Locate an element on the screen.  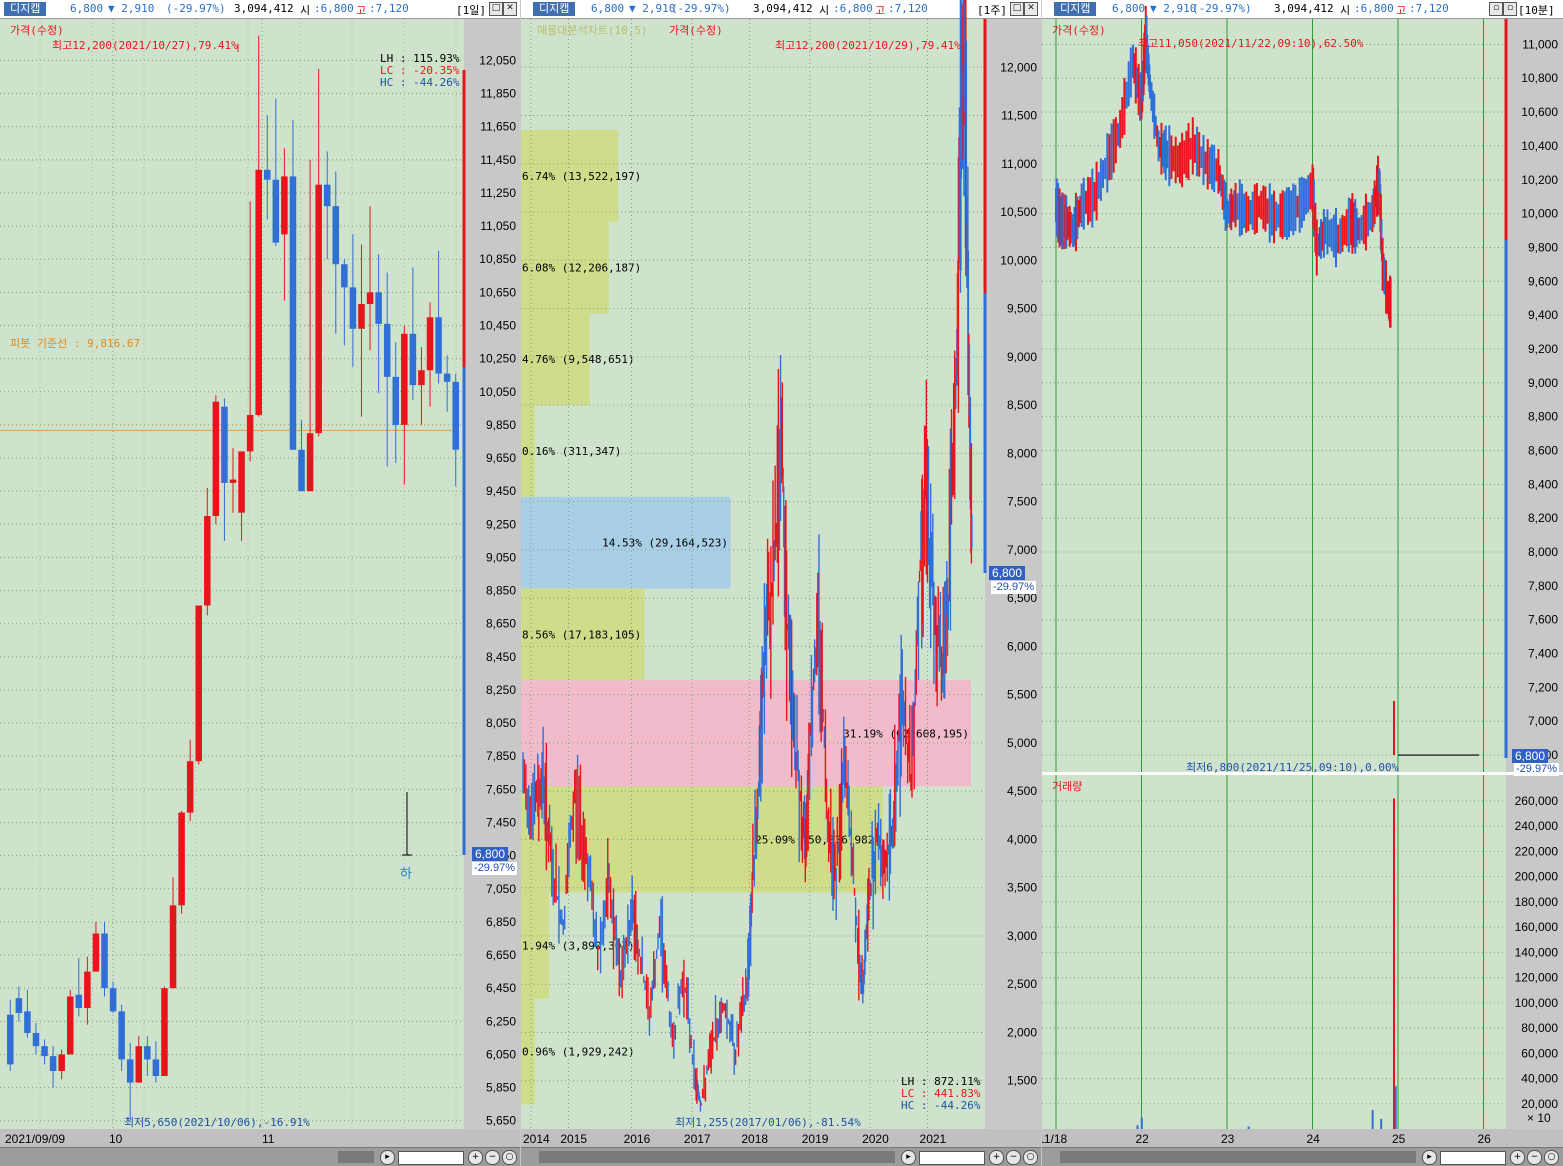
volume-y-tick-label: 60,000 is located at coordinates (1539, 1053).